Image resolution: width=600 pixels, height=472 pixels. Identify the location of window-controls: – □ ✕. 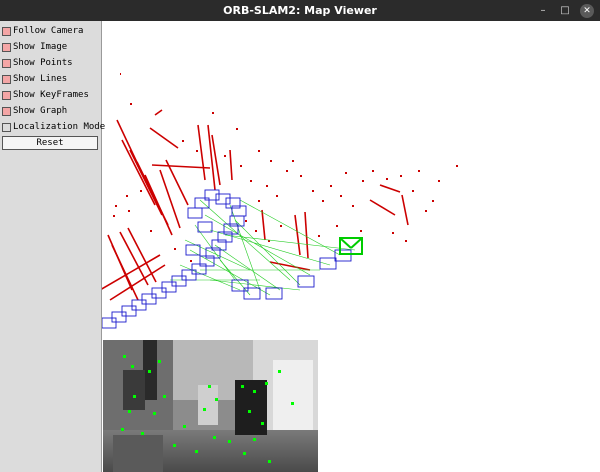
(565, 10).